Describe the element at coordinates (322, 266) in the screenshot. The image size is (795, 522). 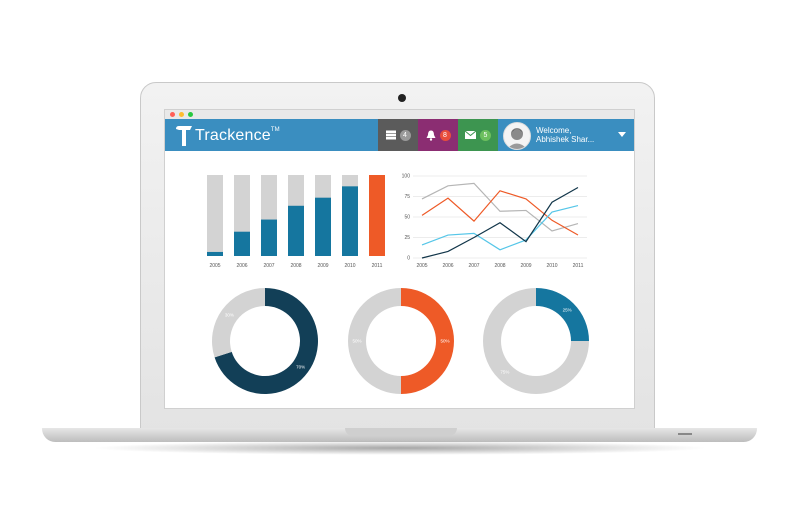
I see `bar-tick-label: 2009` at that location.